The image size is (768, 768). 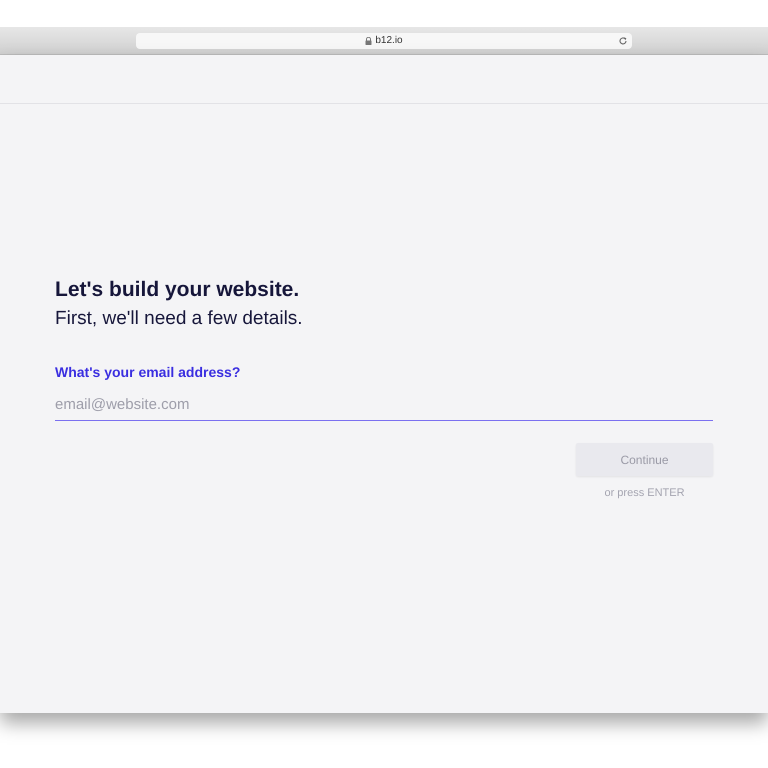 What do you see at coordinates (179, 319) in the screenshot?
I see `subheading: First, we'll need a few details.` at bounding box center [179, 319].